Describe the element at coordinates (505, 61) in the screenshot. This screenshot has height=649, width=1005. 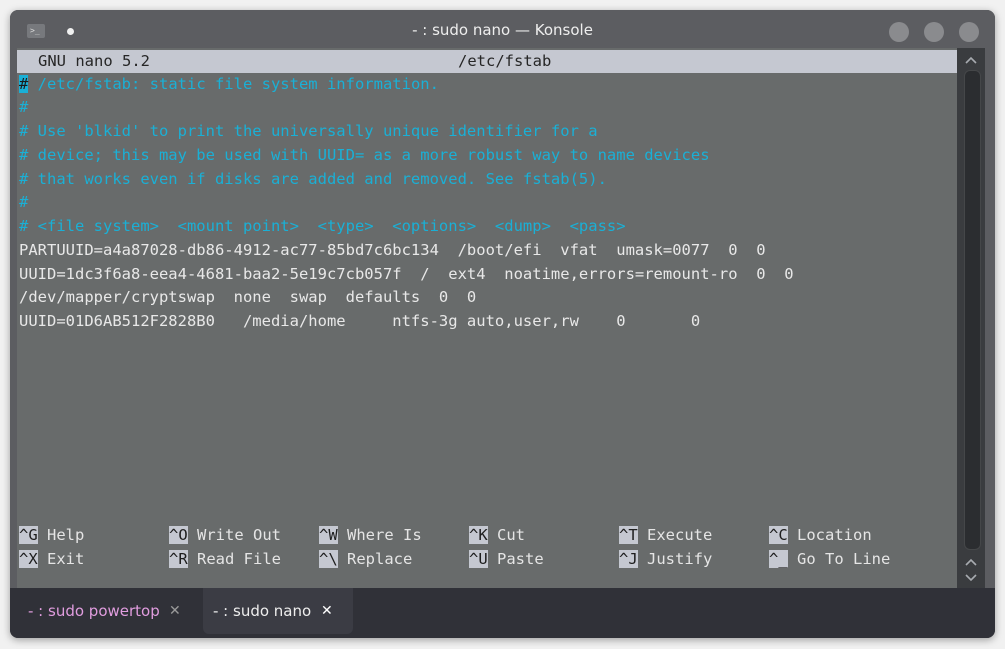
I see `nano-filename: /etc/fstab` at that location.